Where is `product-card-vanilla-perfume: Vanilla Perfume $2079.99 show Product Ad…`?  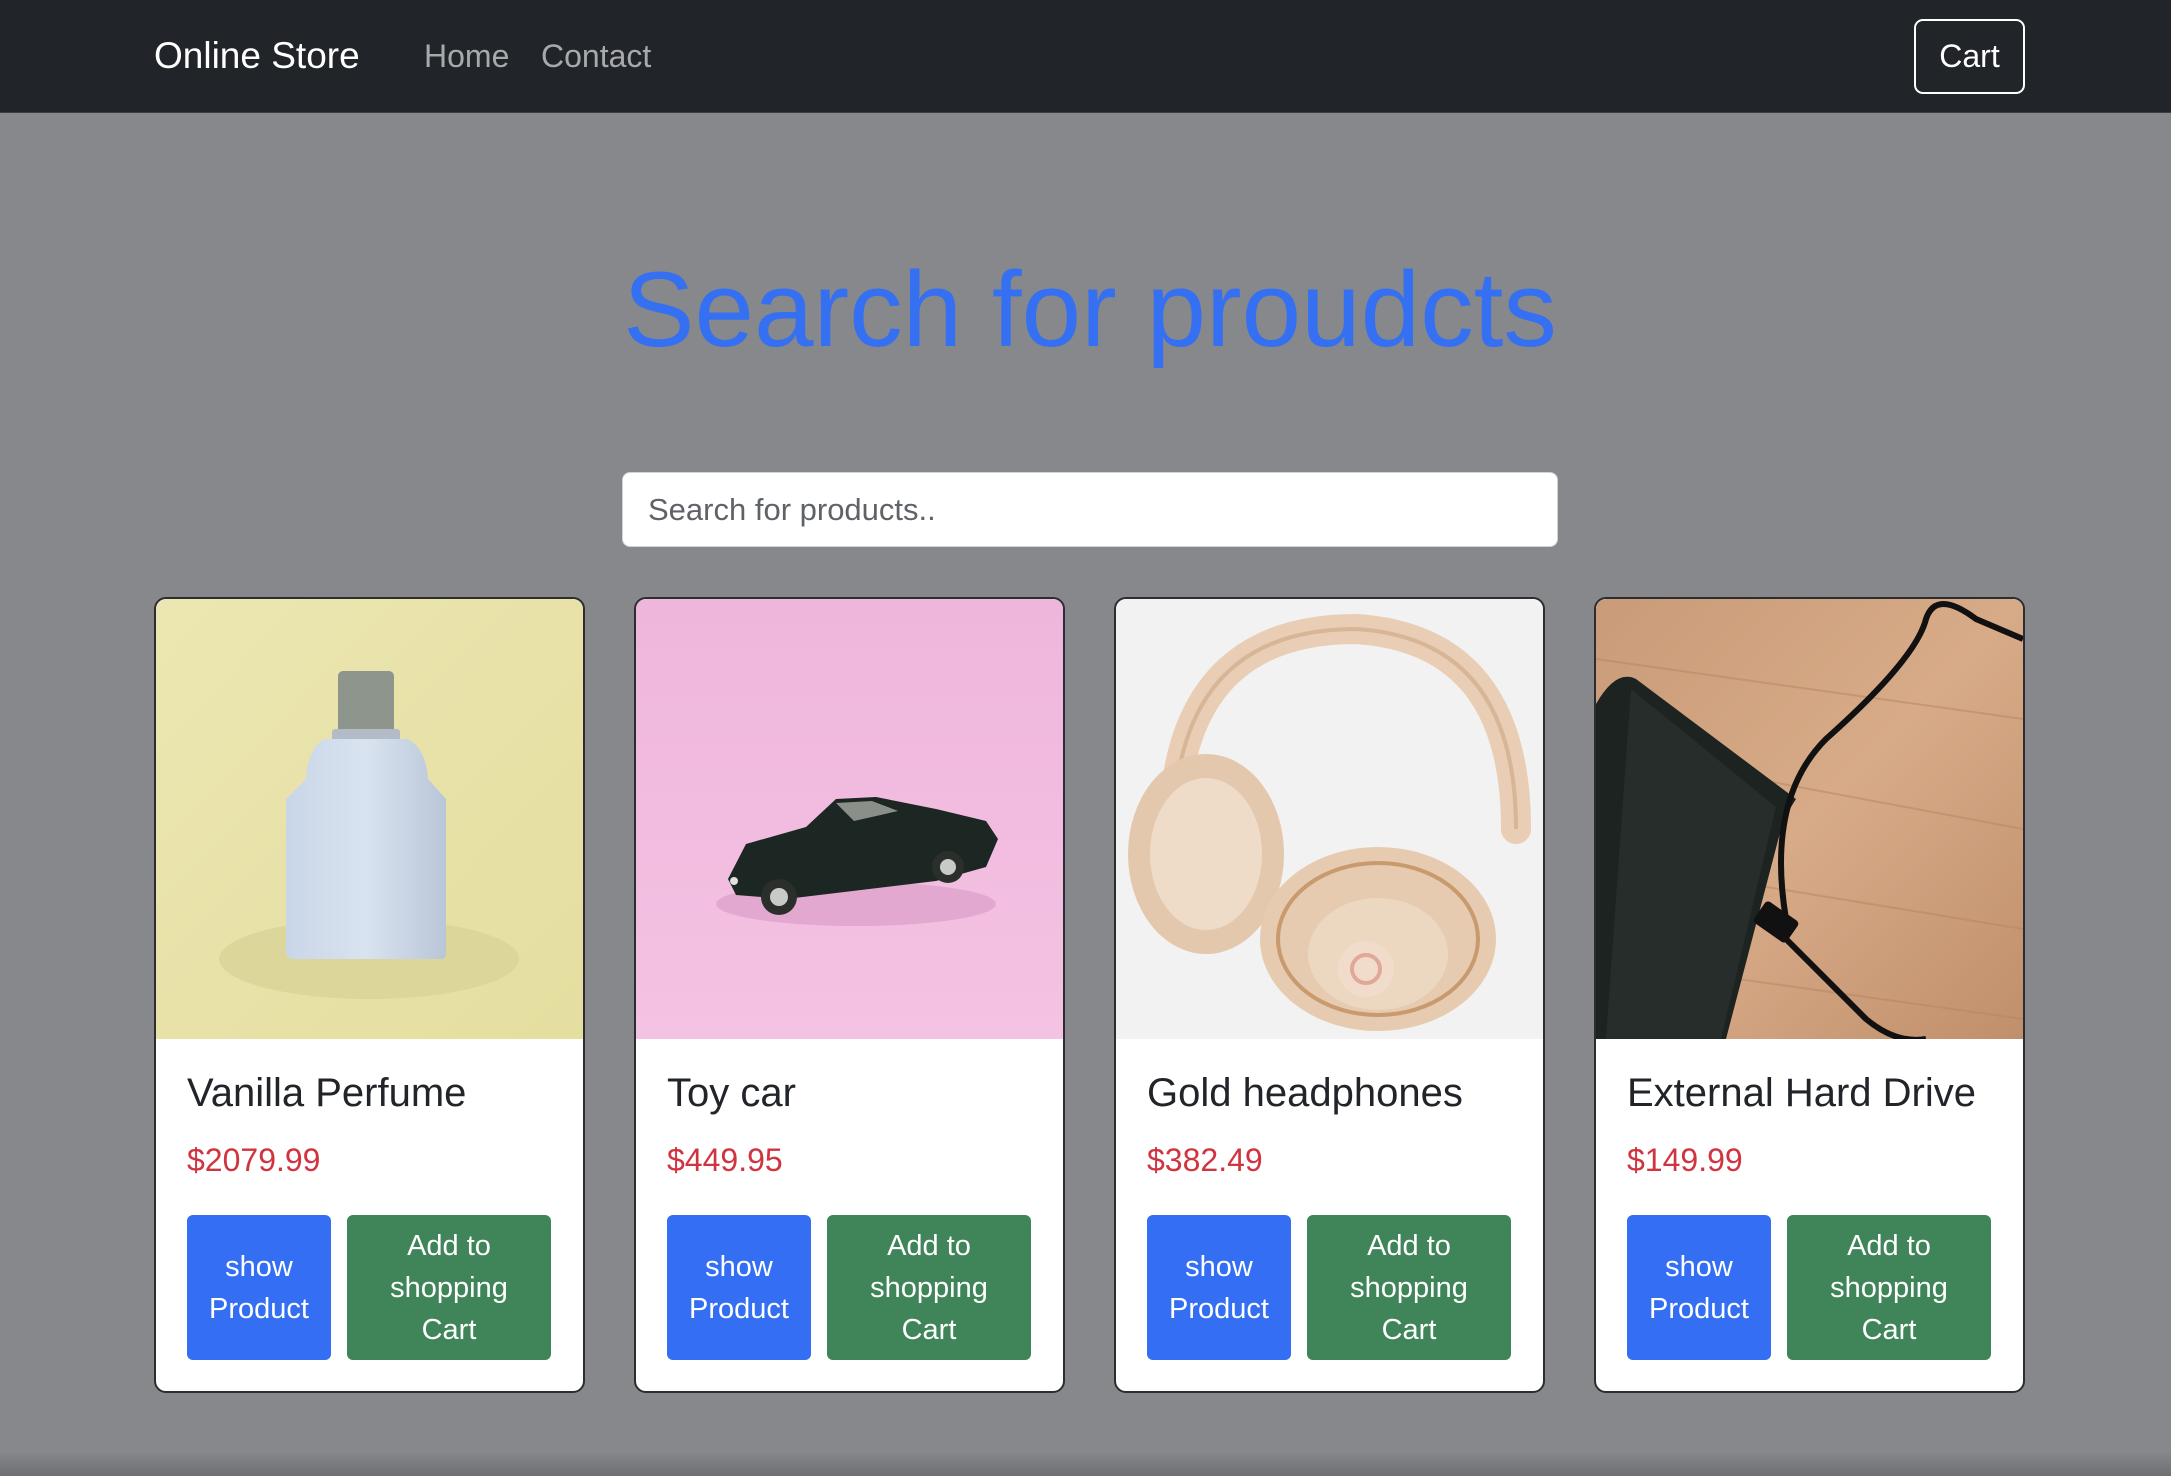
product-card-vanilla-perfume: Vanilla Perfume $2079.99 show Product Ad… is located at coordinates (369, 995).